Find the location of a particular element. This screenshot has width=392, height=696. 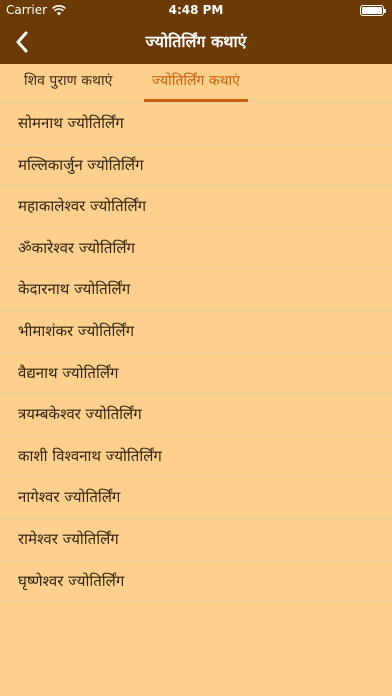

list-item-omkareshwar: ॐकारेश्वर ज्योतिर्लिंग is located at coordinates (196, 247).